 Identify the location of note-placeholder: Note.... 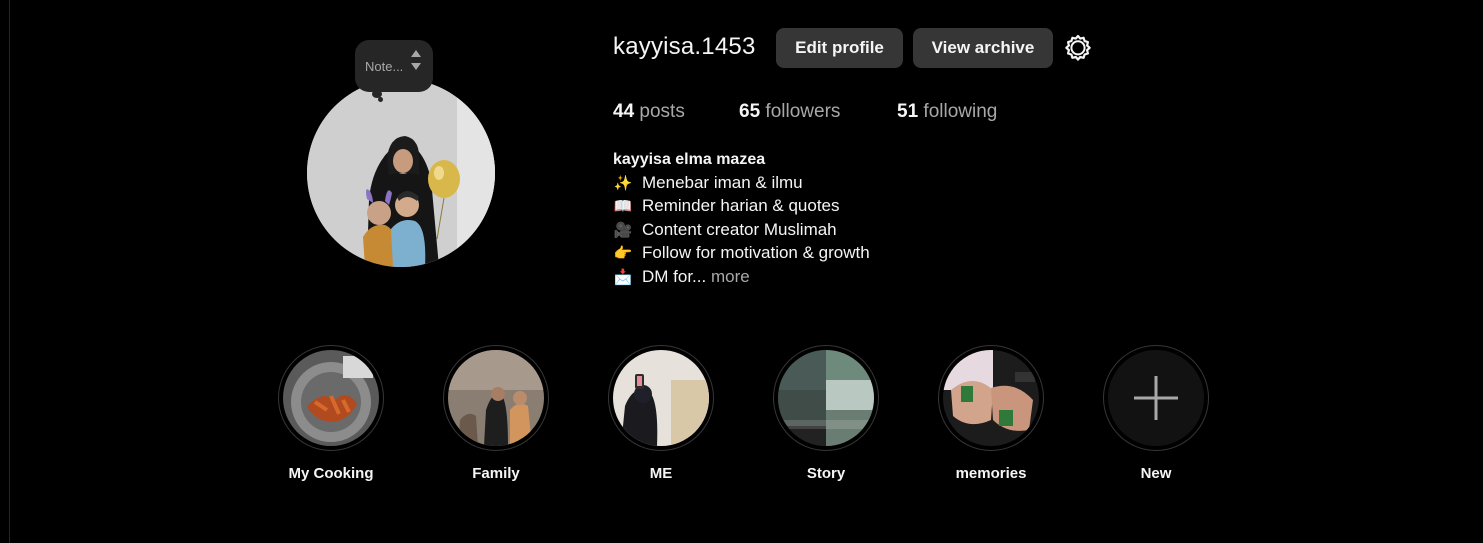
(384, 66).